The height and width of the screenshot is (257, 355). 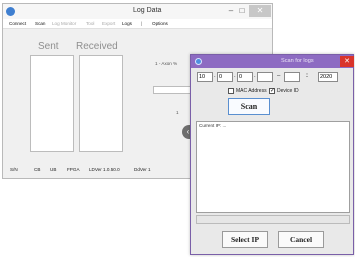 I want to click on partial-field, so click(x=173, y=90).